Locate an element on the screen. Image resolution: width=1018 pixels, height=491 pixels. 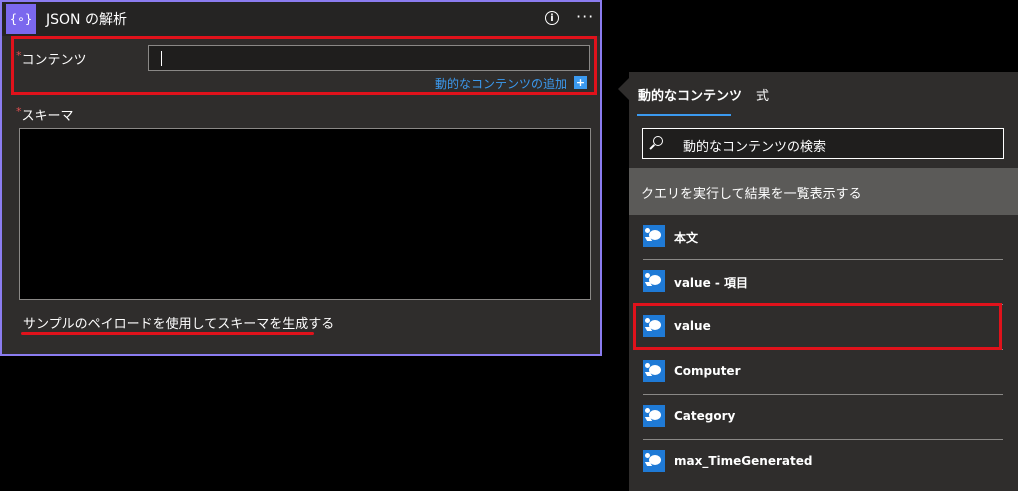
highlight-underline is located at coordinates (167, 333).